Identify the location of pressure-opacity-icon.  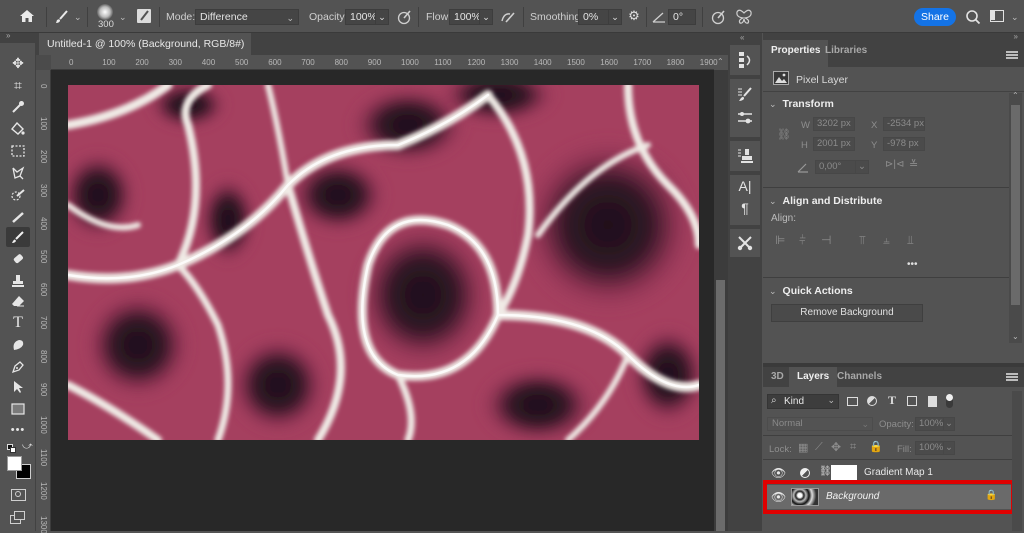
(404, 17).